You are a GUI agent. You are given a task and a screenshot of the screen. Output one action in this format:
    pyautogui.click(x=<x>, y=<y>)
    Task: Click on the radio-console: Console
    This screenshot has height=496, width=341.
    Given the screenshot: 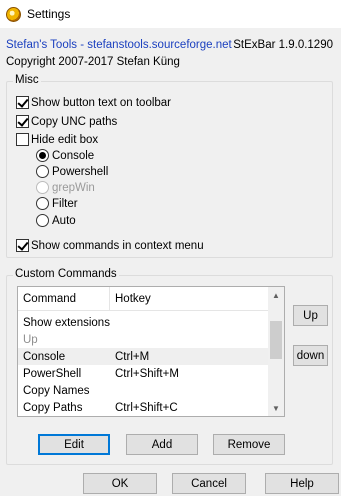 What is the action you would take?
    pyautogui.click(x=65, y=155)
    